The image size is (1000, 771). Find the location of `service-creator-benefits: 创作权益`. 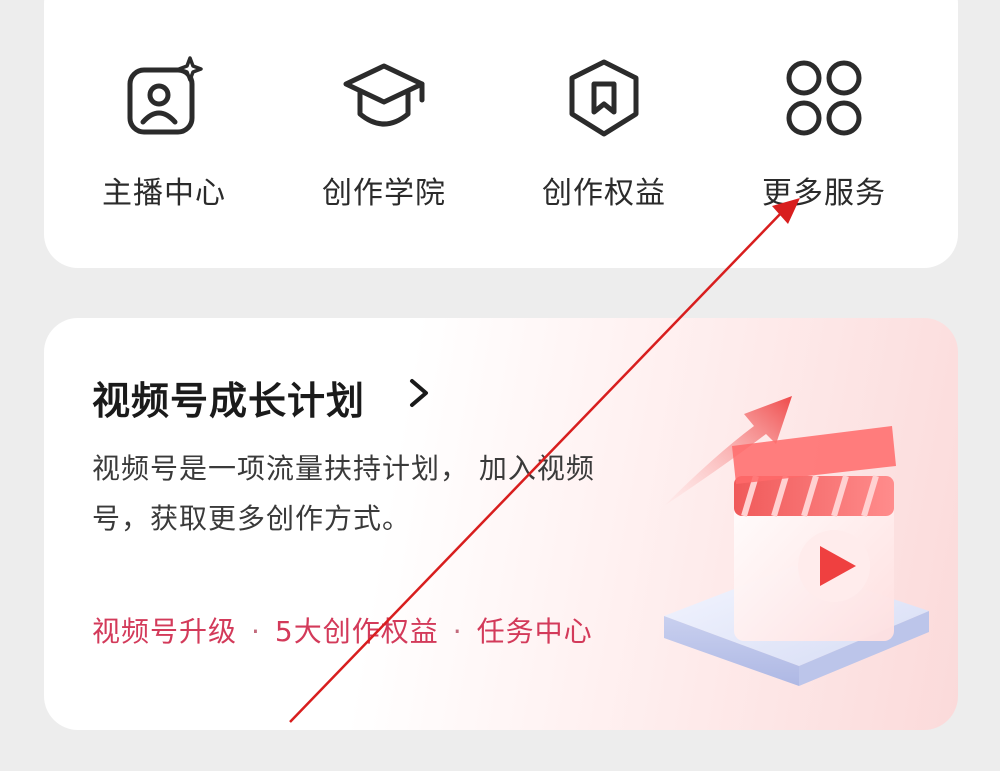

service-creator-benefits: 创作权益 is located at coordinates (604, 130).